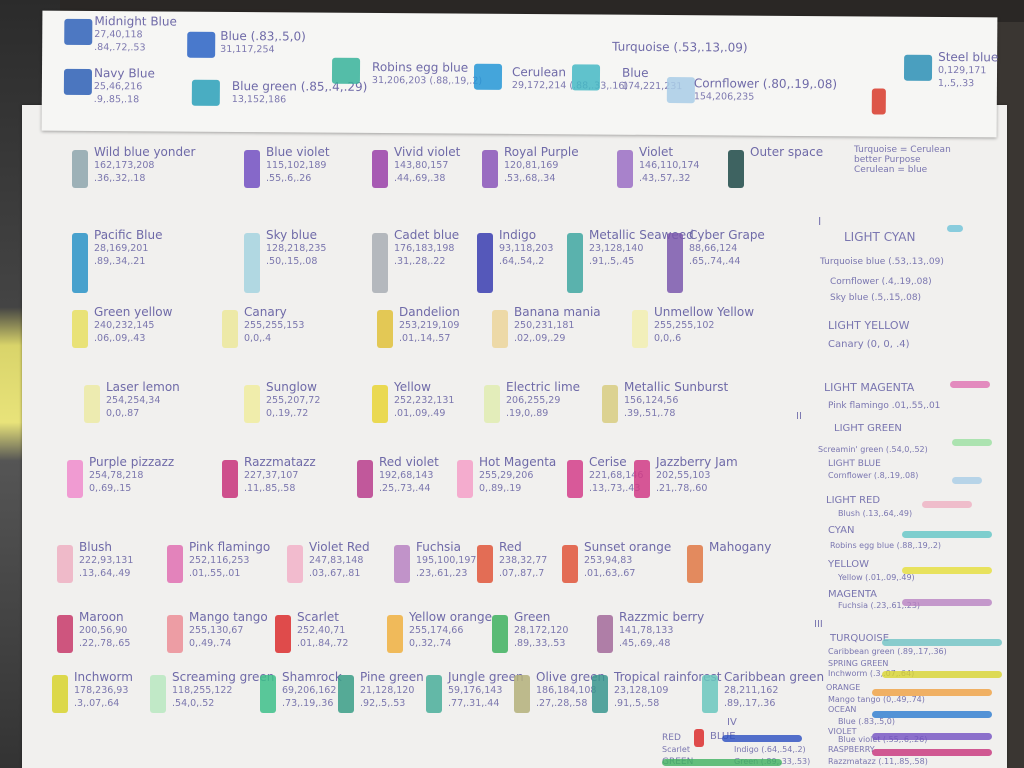  Describe the element at coordinates (853, 594) in the screenshot. I see `note-magenta: MAGENTA` at that location.